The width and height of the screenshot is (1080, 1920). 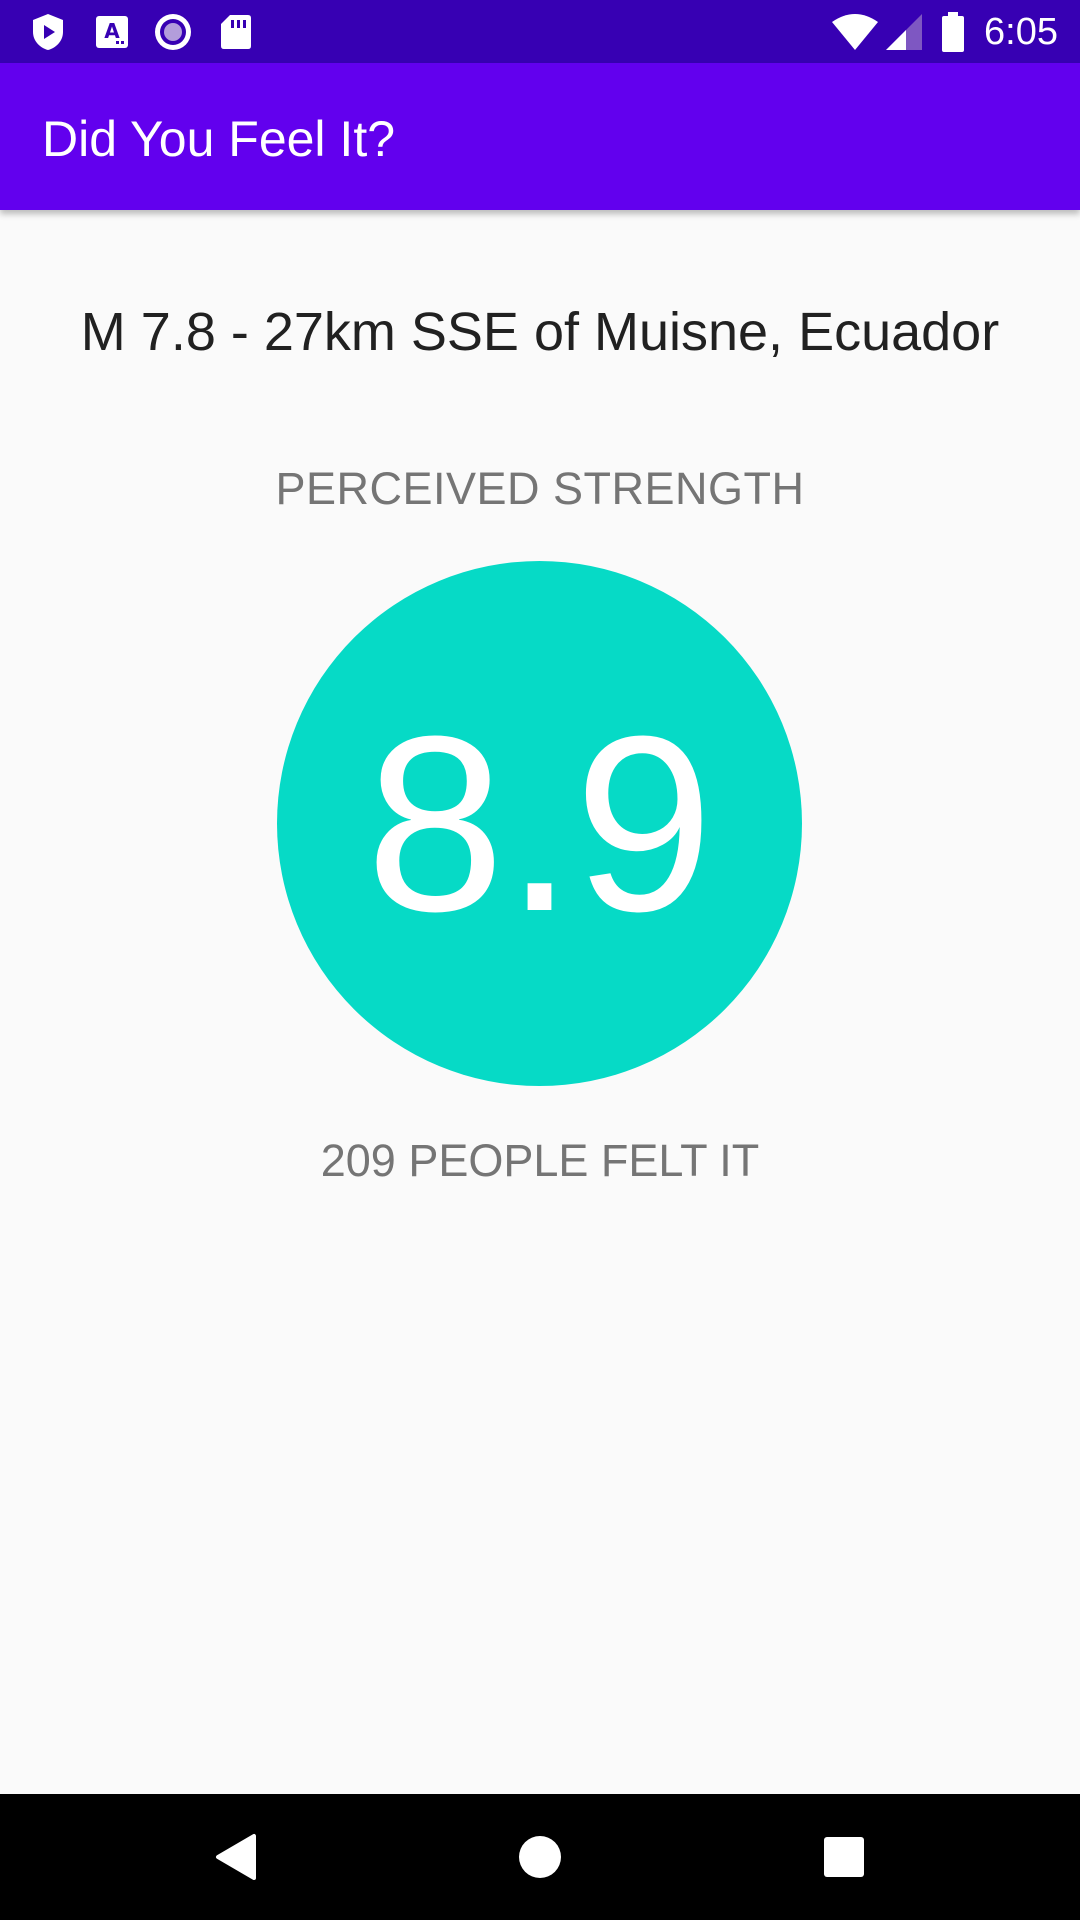 What do you see at coordinates (236, 32) in the screenshot?
I see `sd-card-icon` at bounding box center [236, 32].